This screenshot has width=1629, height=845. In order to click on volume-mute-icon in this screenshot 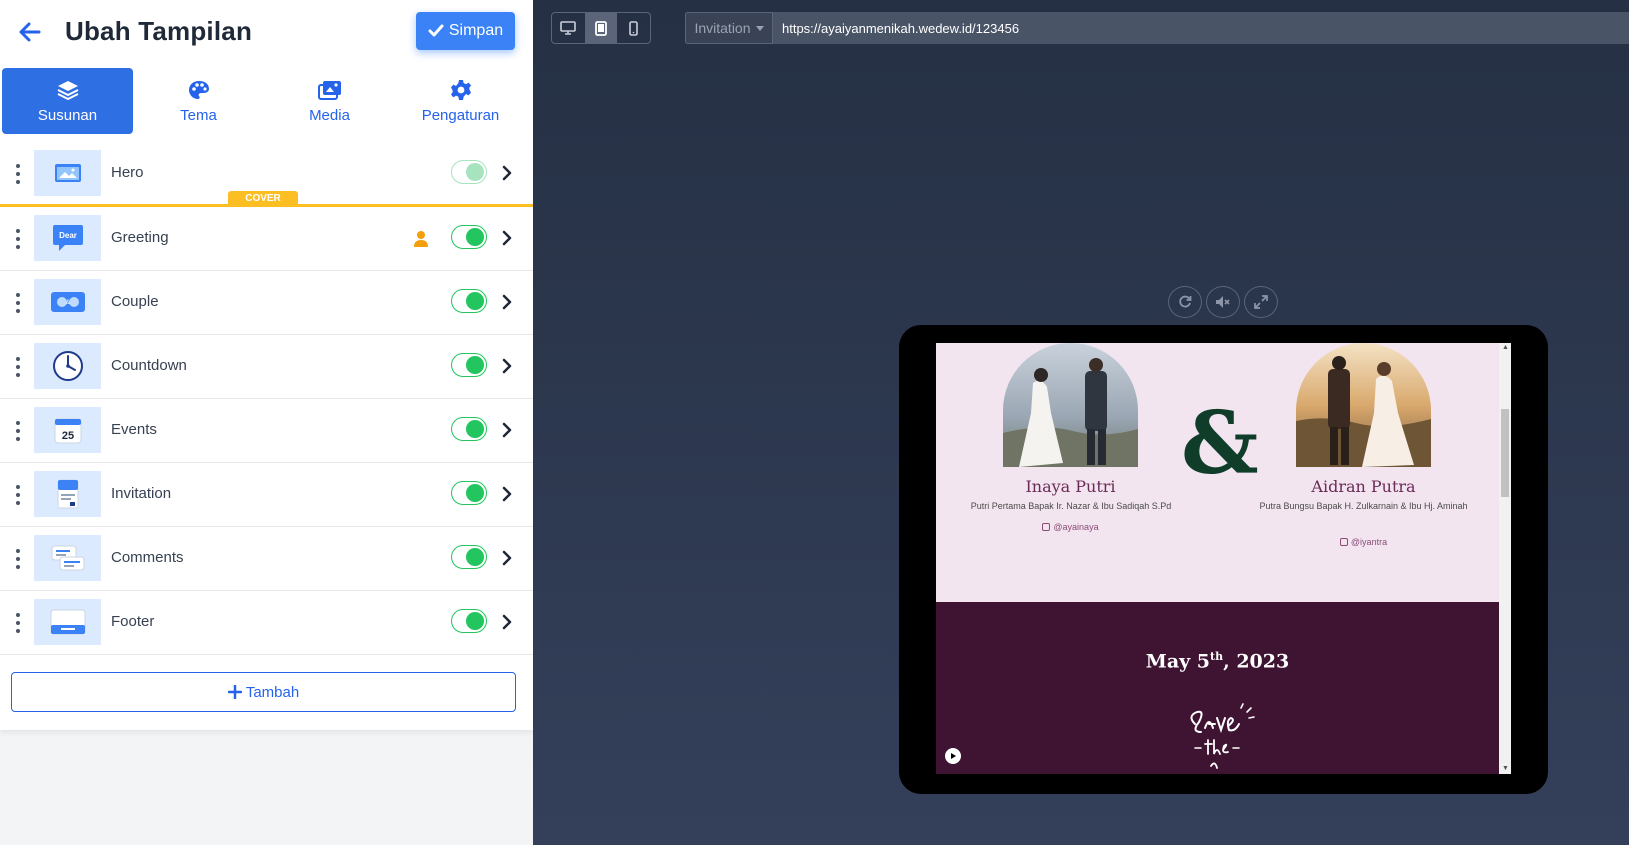, I will do `click(1223, 302)`.